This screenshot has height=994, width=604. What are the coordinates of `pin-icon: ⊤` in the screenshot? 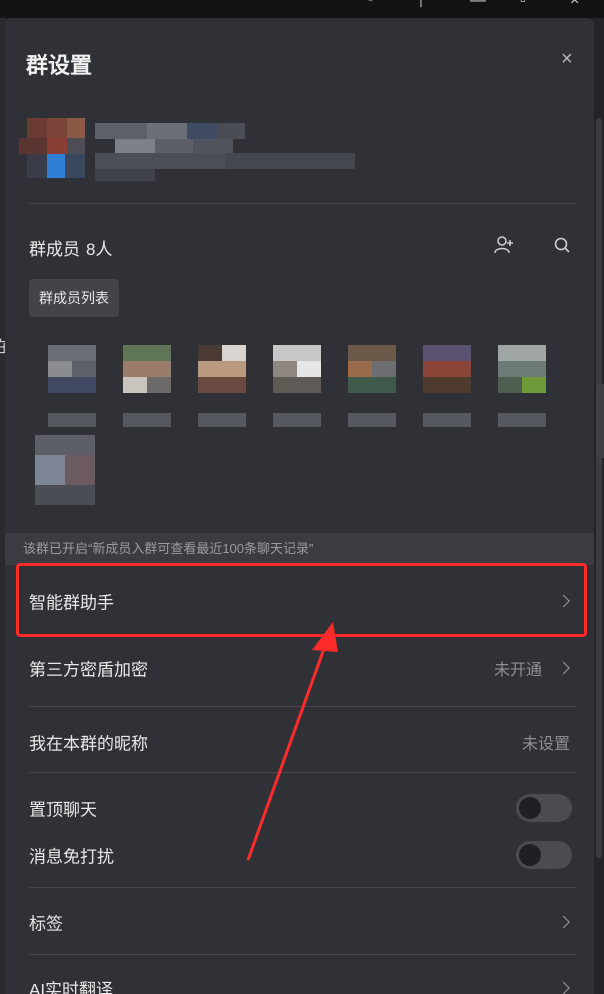 It's located at (421, 6).